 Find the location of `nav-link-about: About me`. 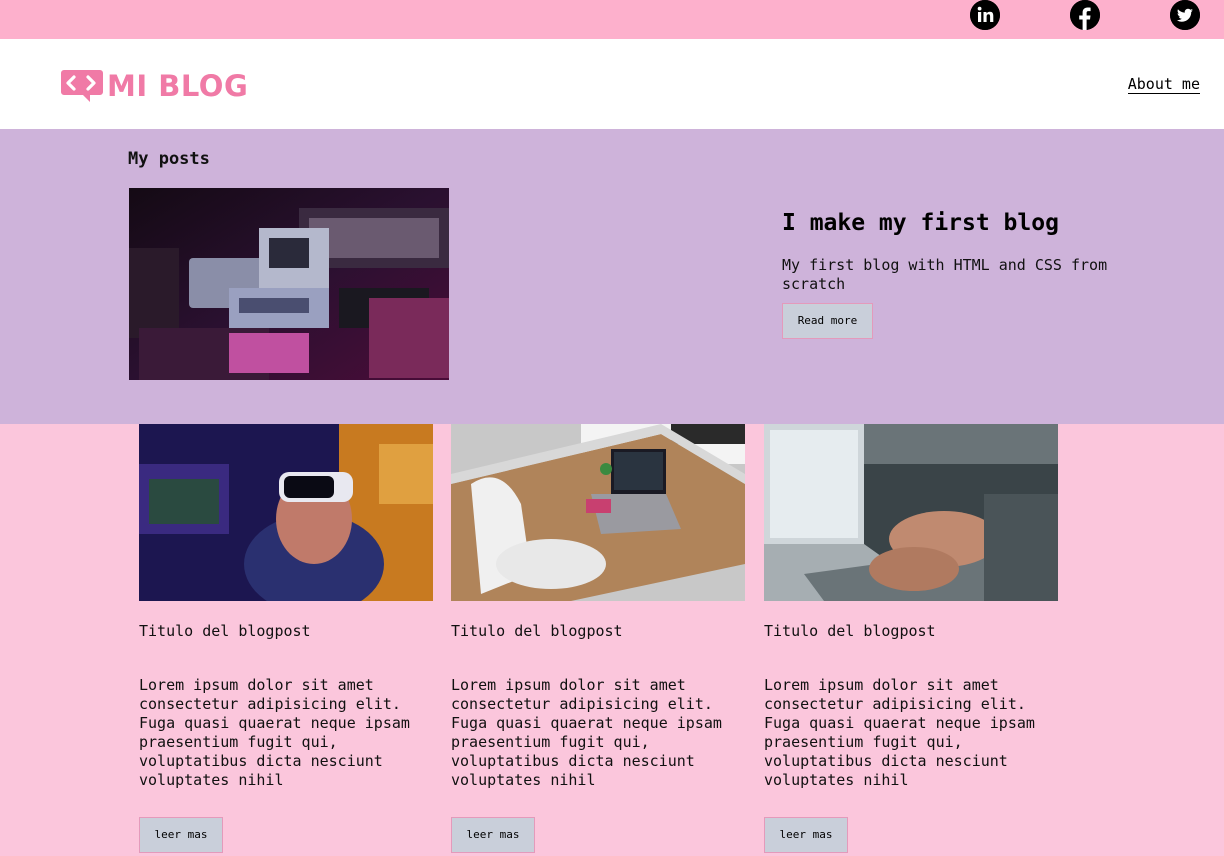

nav-link-about: About me is located at coordinates (1163, 84).